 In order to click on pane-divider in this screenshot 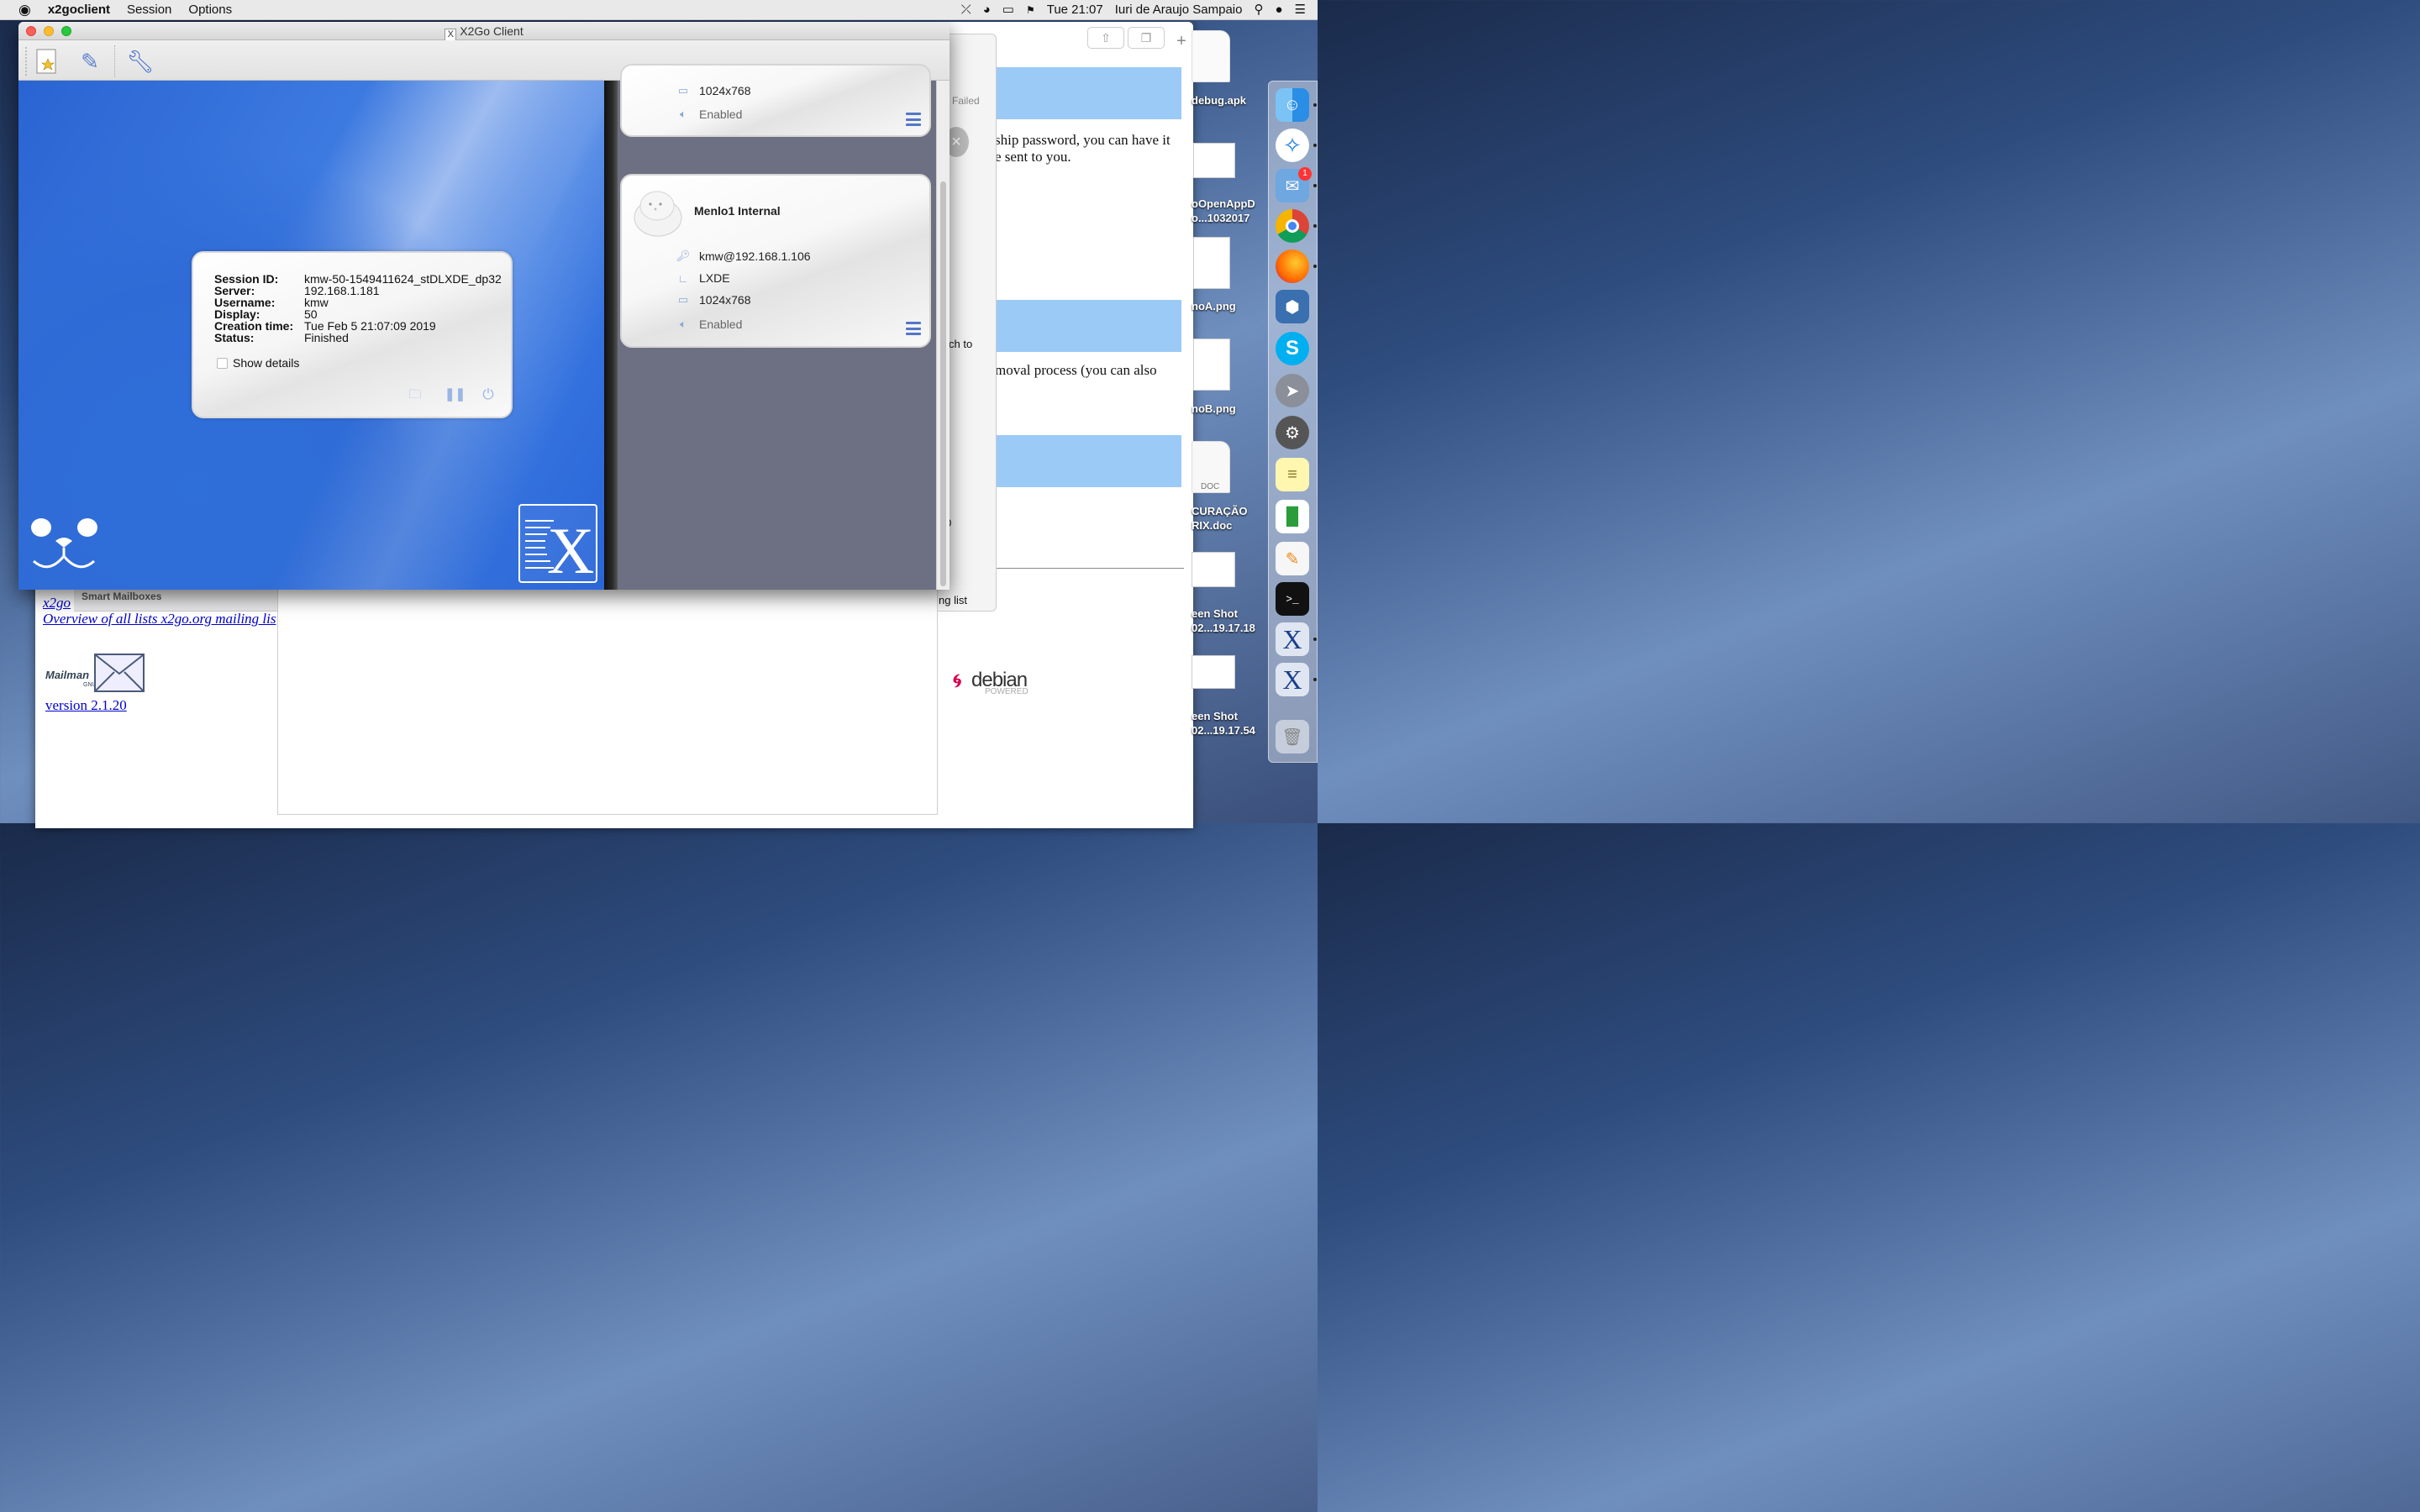, I will do `click(611, 335)`.